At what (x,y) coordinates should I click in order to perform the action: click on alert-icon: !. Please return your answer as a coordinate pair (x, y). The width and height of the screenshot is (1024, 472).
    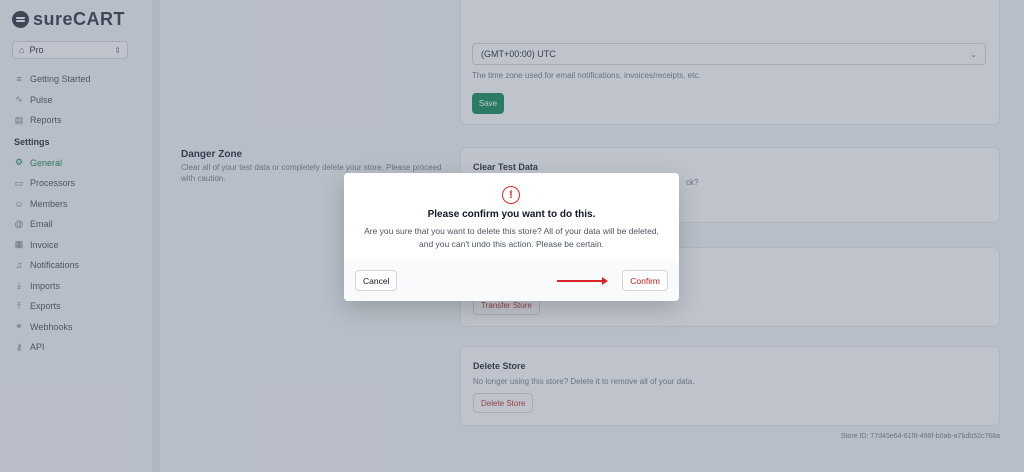
    Looking at the image, I should click on (511, 195).